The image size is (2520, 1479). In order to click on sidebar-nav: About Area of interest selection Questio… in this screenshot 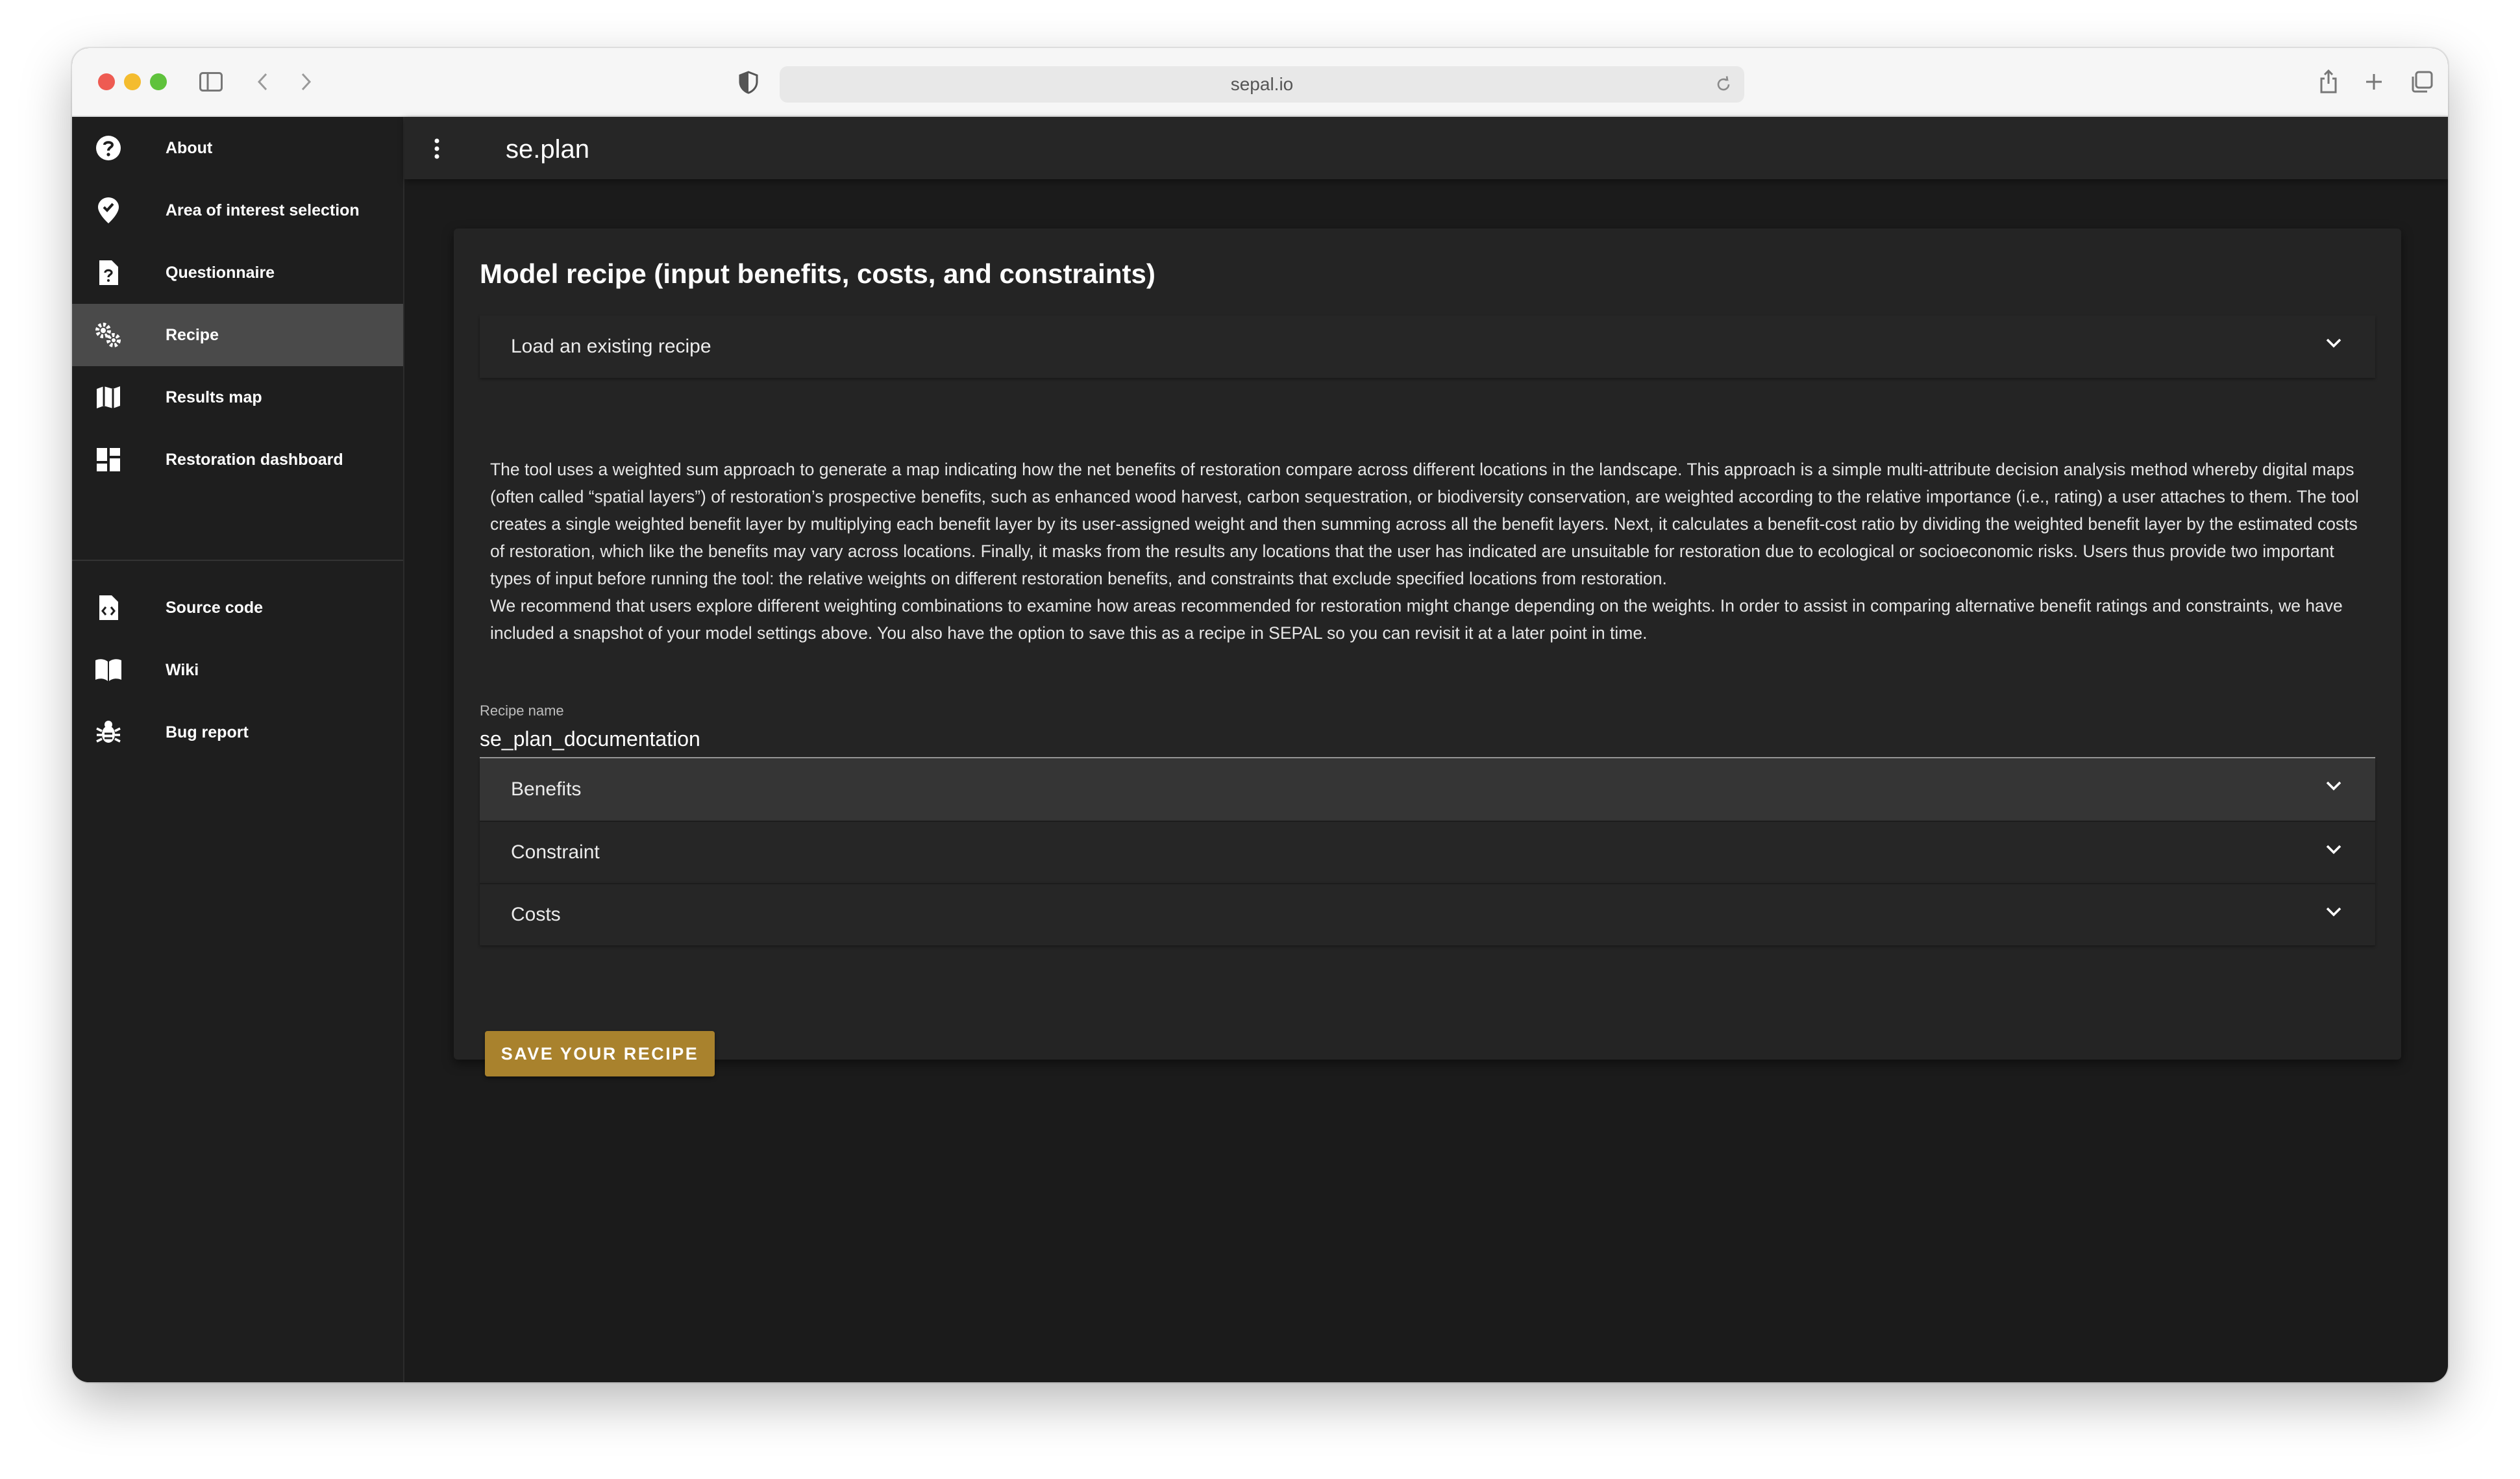, I will do `click(238, 749)`.